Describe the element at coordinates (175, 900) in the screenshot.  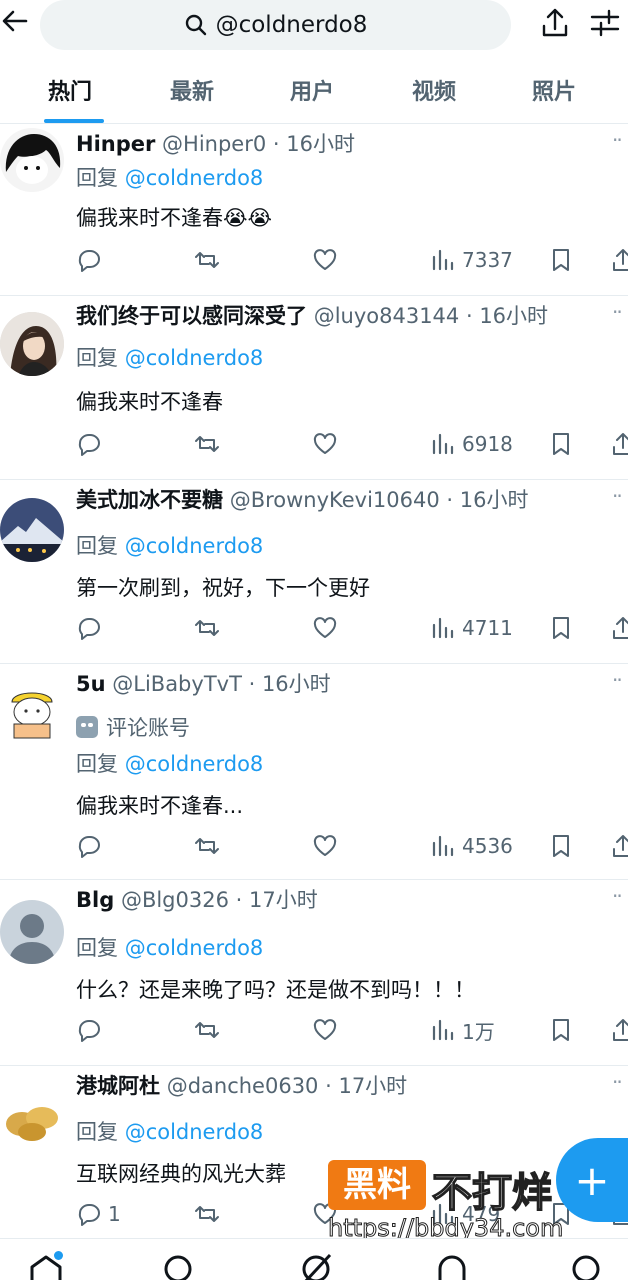
I see `user-handle: @Blg0326` at that location.